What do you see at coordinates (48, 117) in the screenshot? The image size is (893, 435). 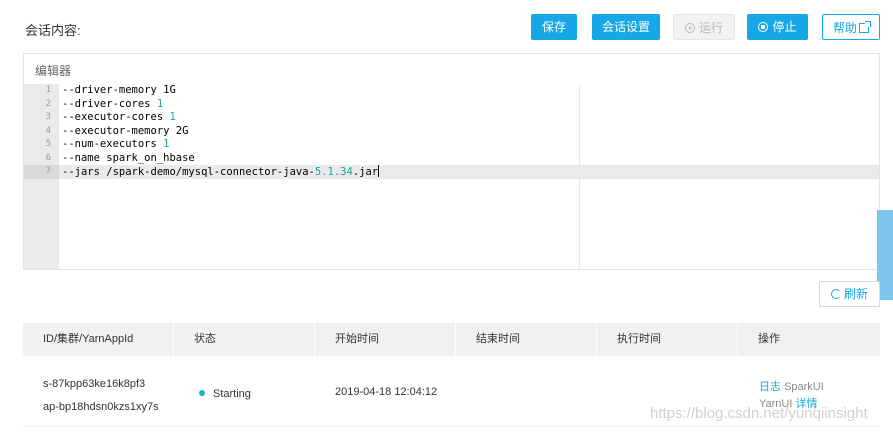 I see `line-number: 3` at bounding box center [48, 117].